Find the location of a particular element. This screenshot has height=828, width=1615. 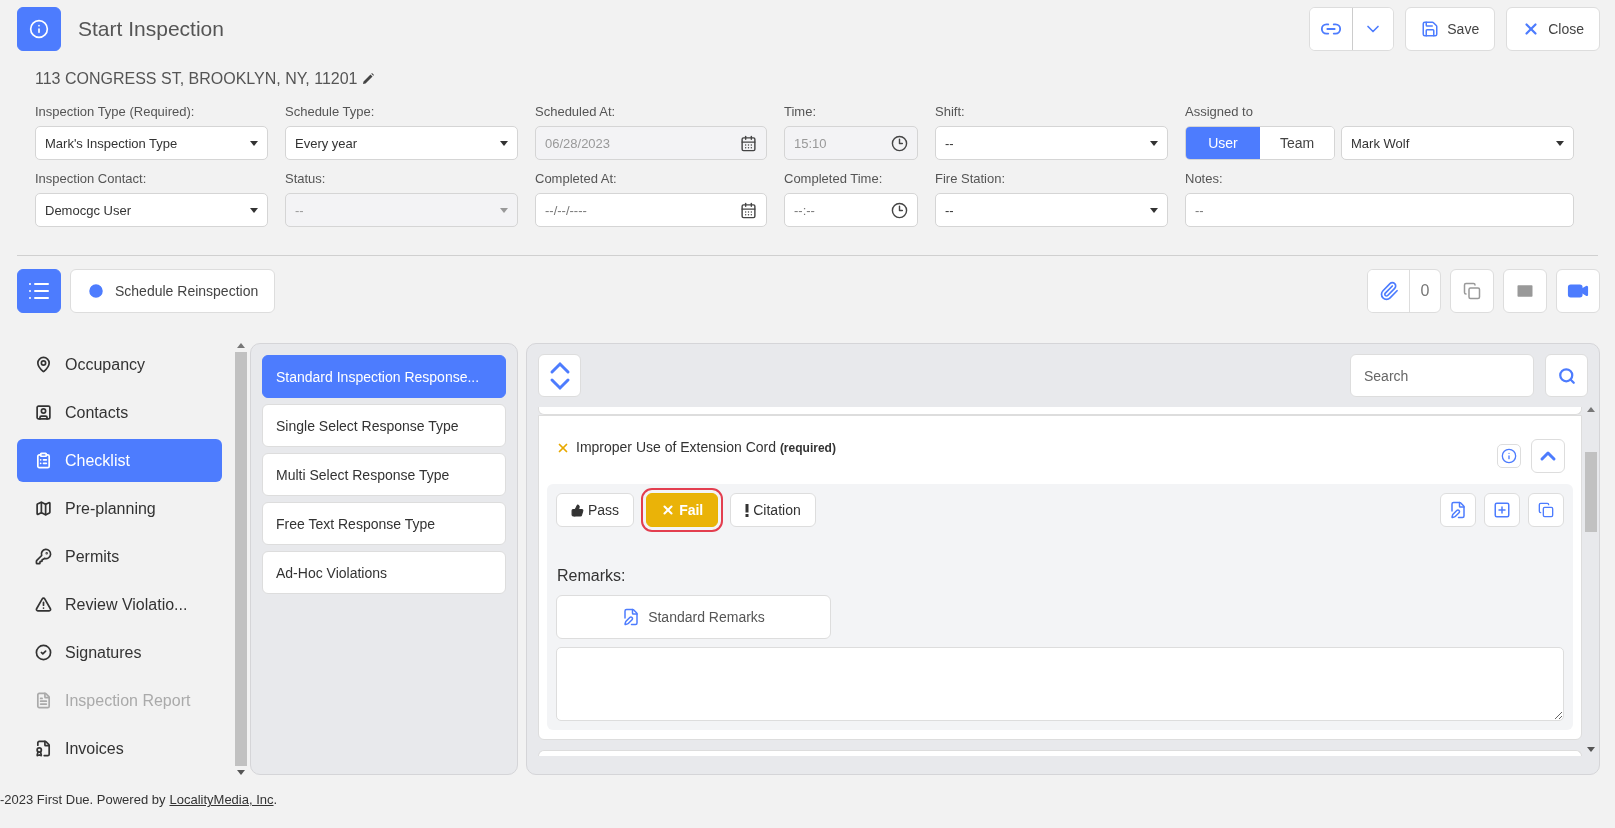

section-item: Single Select Response Type is located at coordinates (384, 425).